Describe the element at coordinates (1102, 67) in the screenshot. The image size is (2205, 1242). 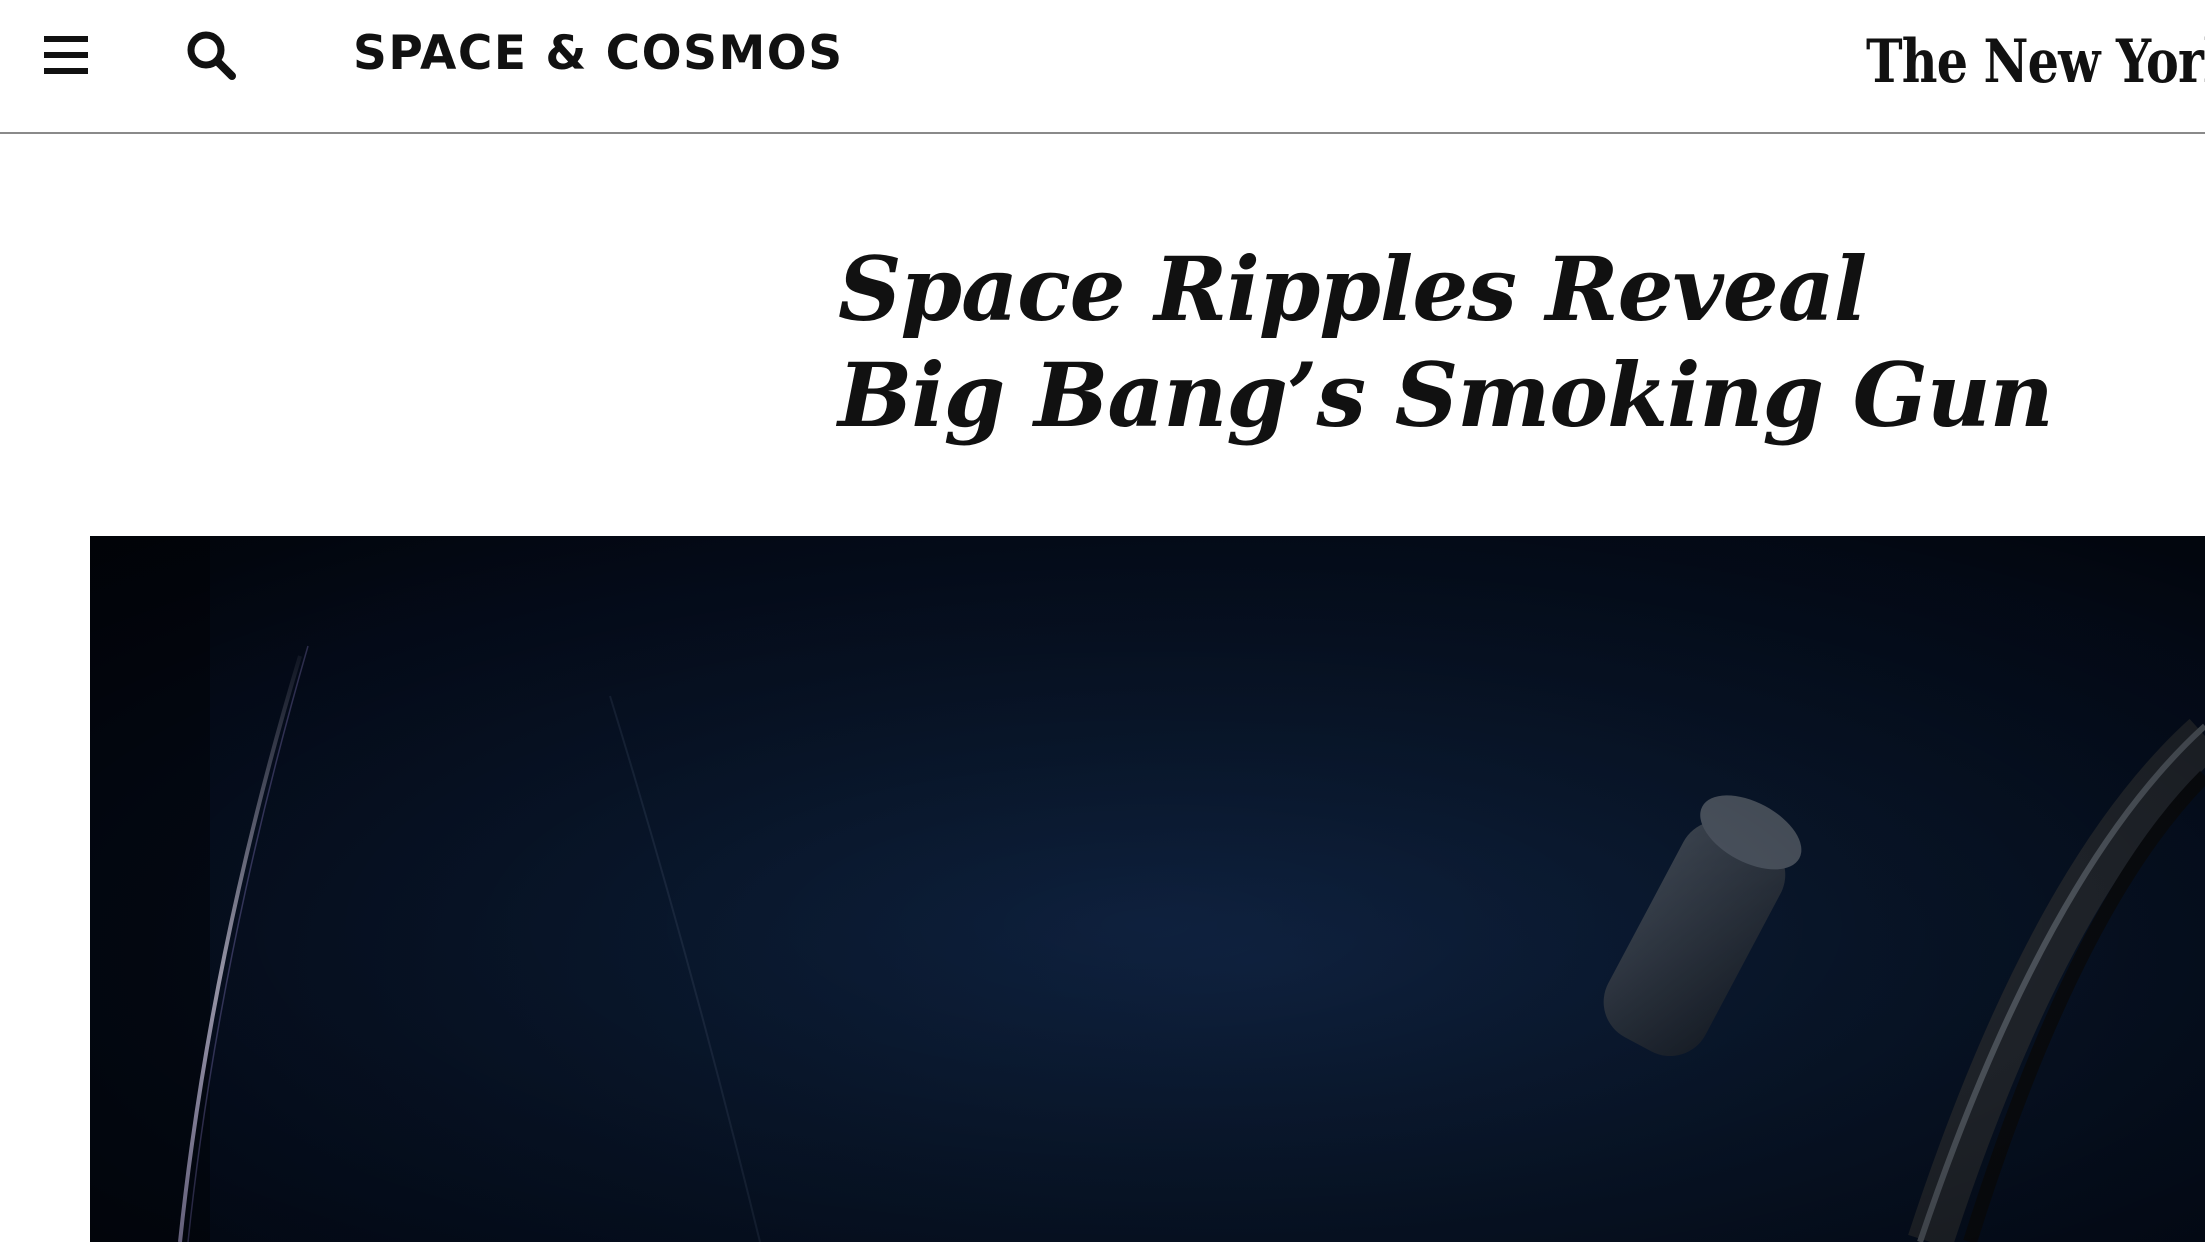
I see `top-navigation-bar: SPACE & COSMOS The New York Times` at that location.